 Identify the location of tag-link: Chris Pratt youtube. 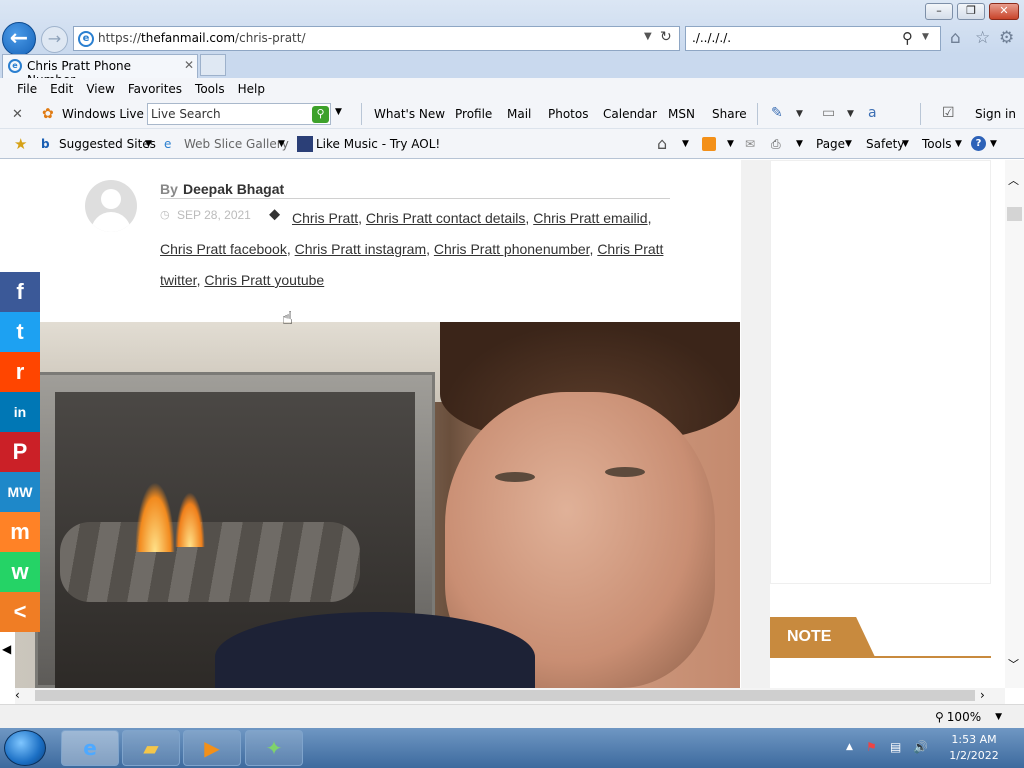
(264, 280).